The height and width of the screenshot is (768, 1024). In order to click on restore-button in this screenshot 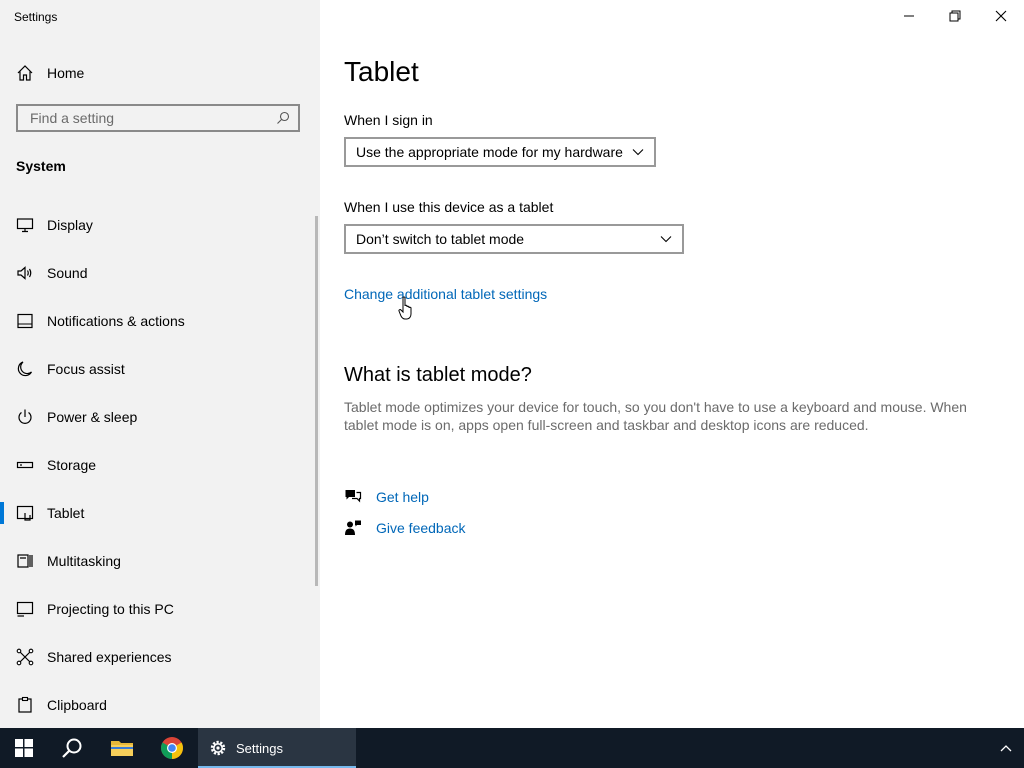, I will do `click(955, 16)`.